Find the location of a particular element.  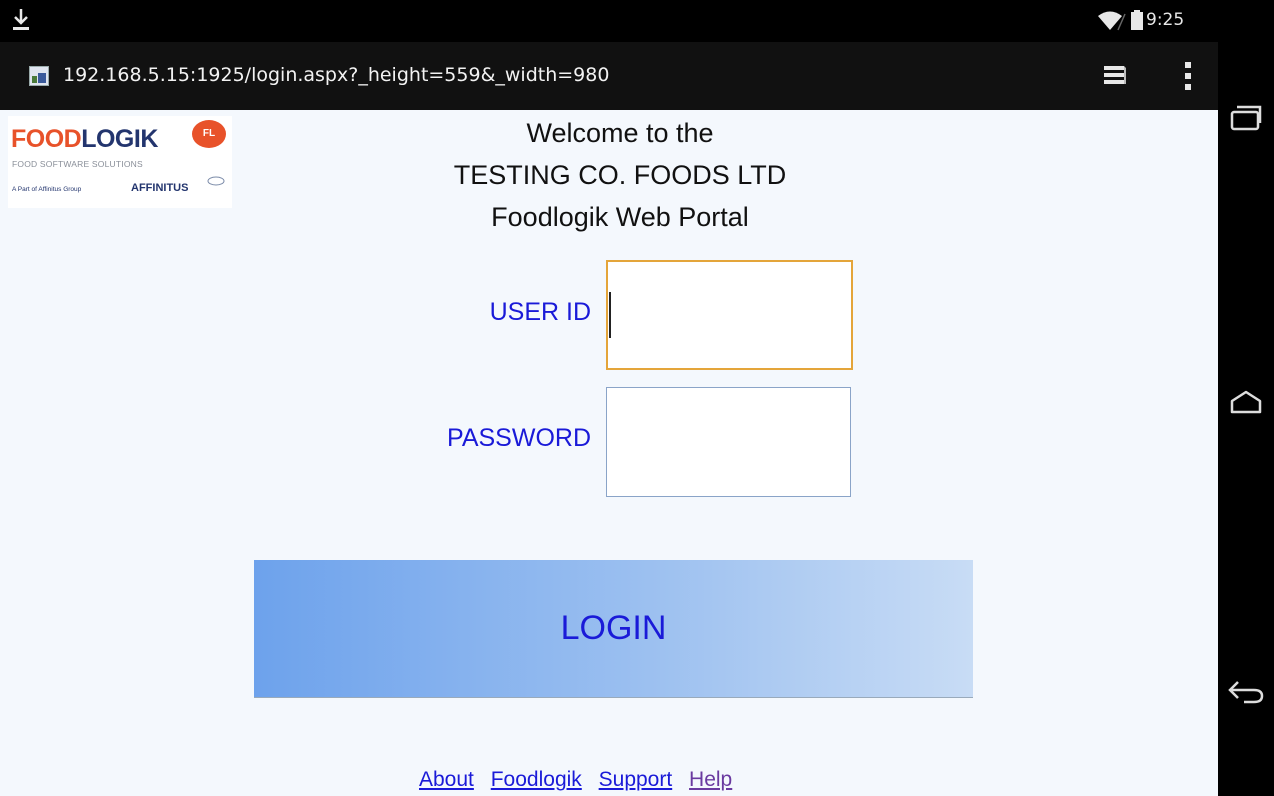

recent-apps-icon is located at coordinates (1246, 118).